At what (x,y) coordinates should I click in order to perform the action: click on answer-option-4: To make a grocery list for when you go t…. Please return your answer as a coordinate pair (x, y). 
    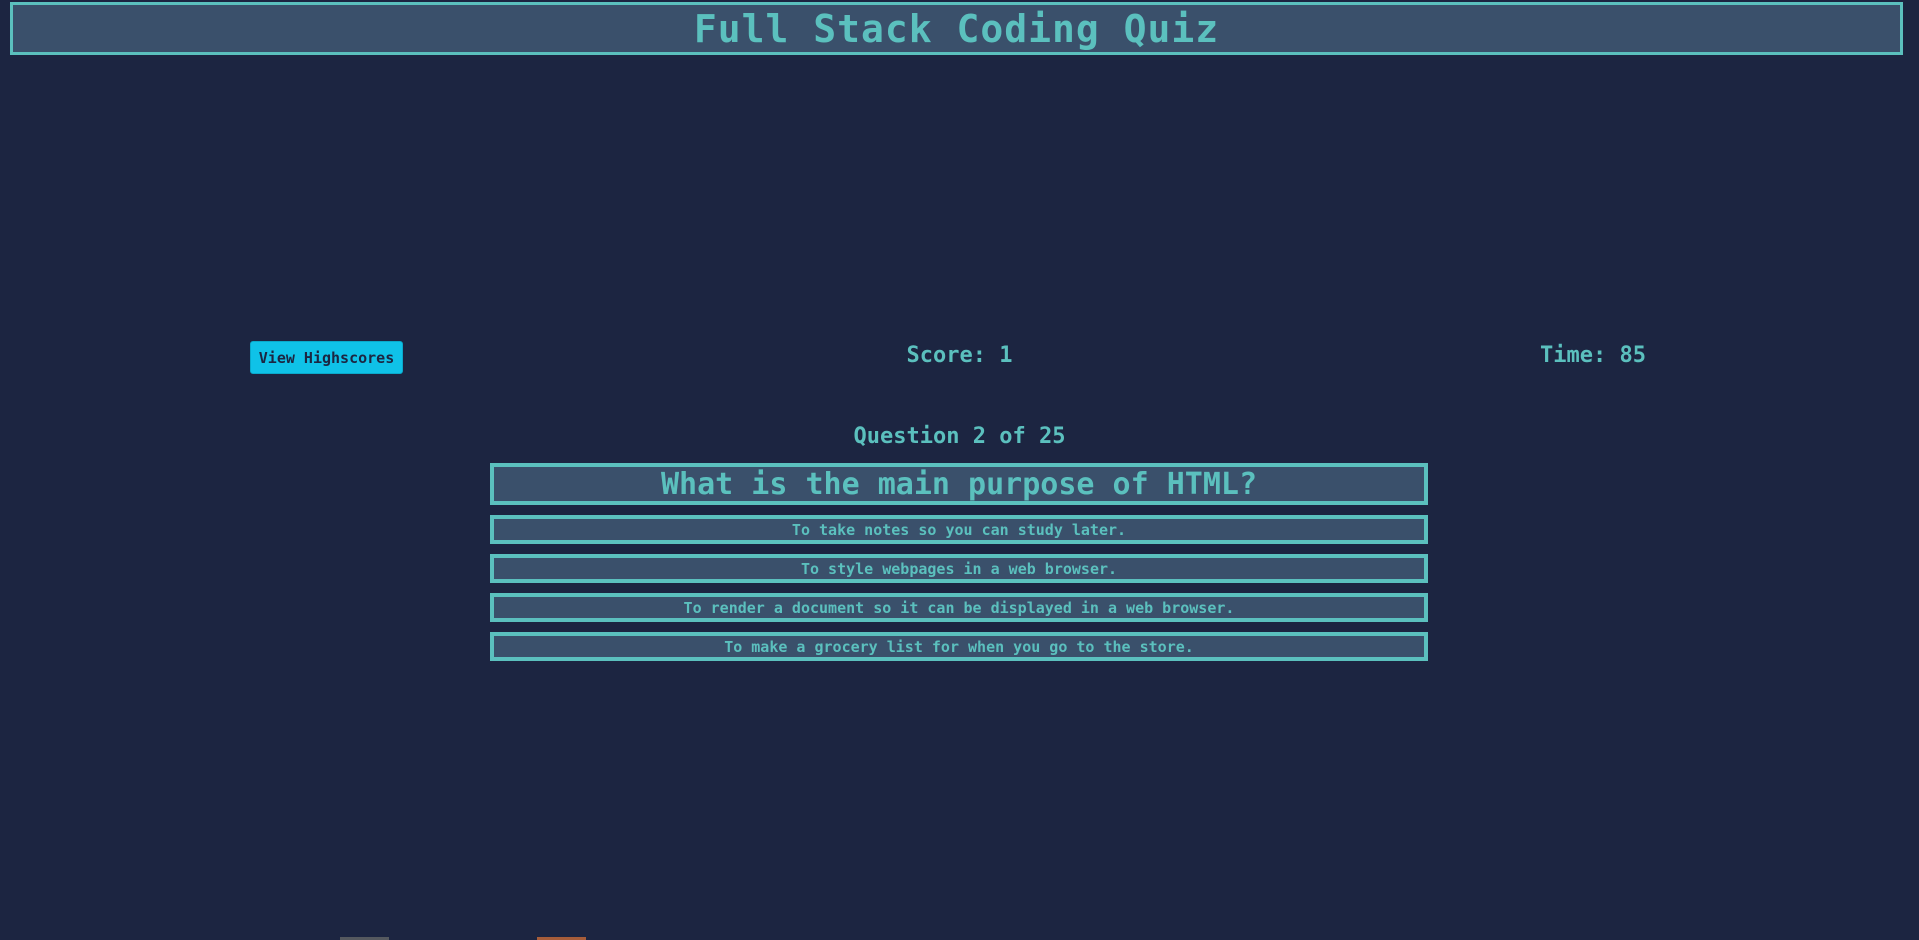
    Looking at the image, I should click on (959, 646).